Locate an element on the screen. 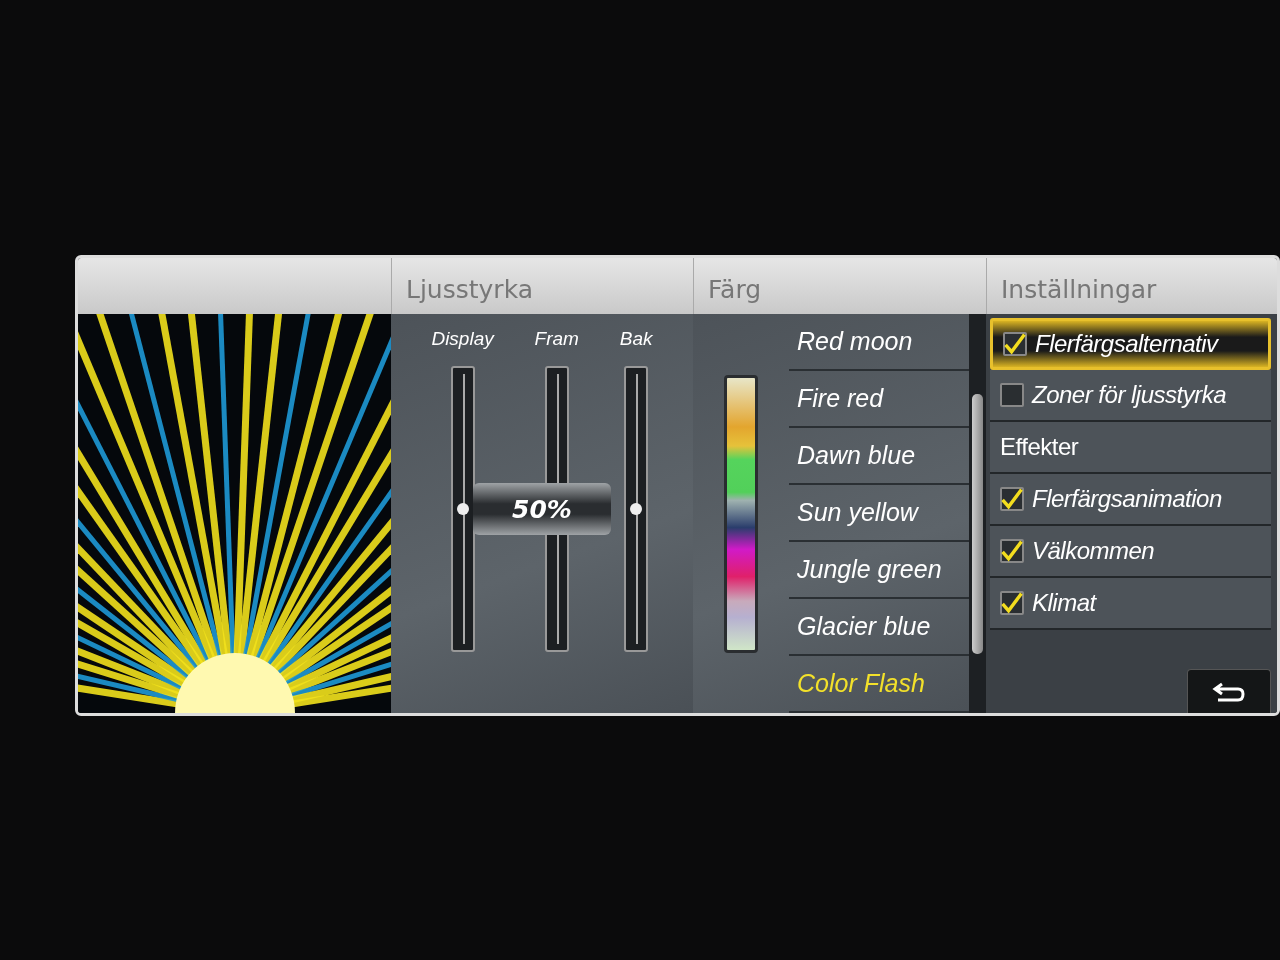 The height and width of the screenshot is (960, 1280). checkbox-label: Zoner för ljusstyrka is located at coordinates (1129, 395).